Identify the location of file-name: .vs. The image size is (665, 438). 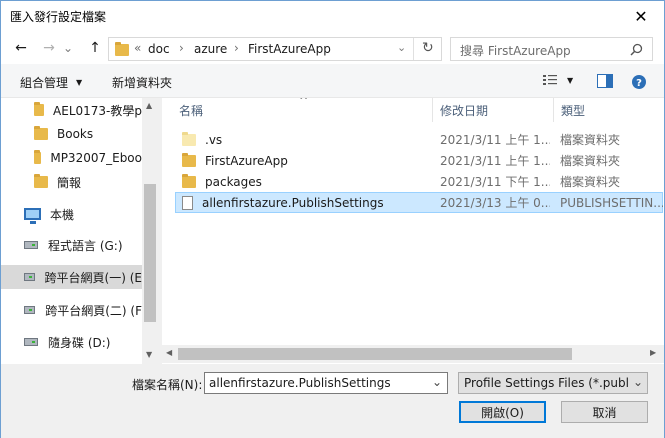
(214, 139).